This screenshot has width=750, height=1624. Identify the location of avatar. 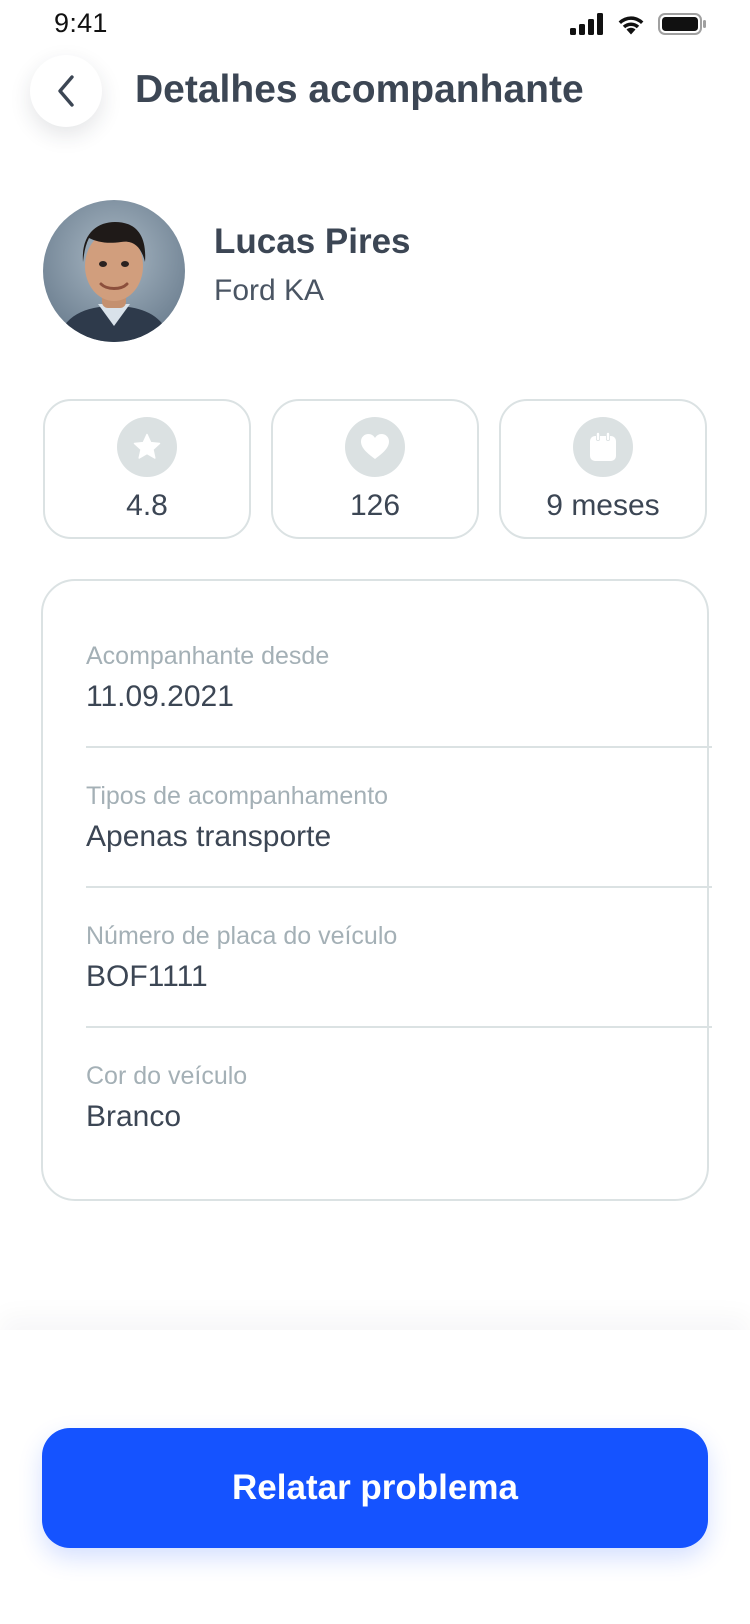
(114, 271).